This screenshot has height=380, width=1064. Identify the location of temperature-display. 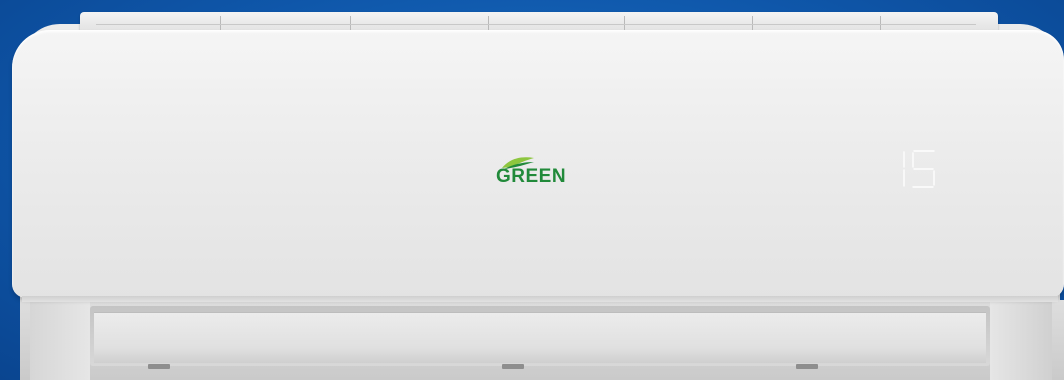
(918, 169).